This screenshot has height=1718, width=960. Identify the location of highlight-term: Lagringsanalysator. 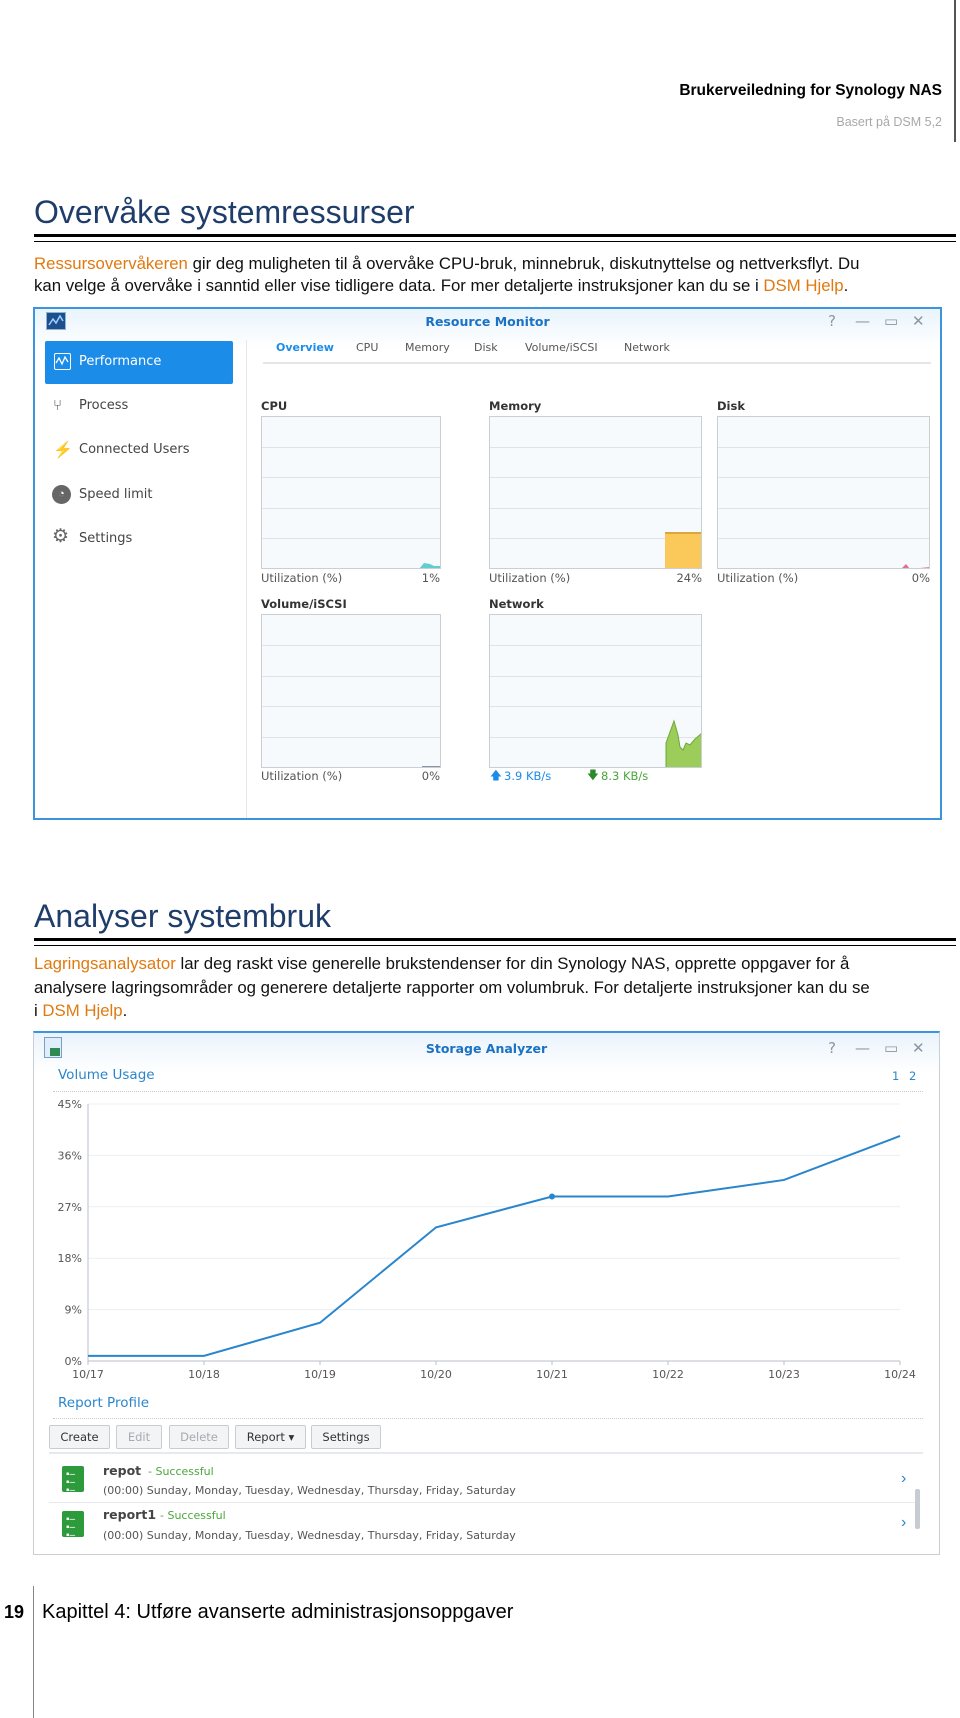
(105, 963).